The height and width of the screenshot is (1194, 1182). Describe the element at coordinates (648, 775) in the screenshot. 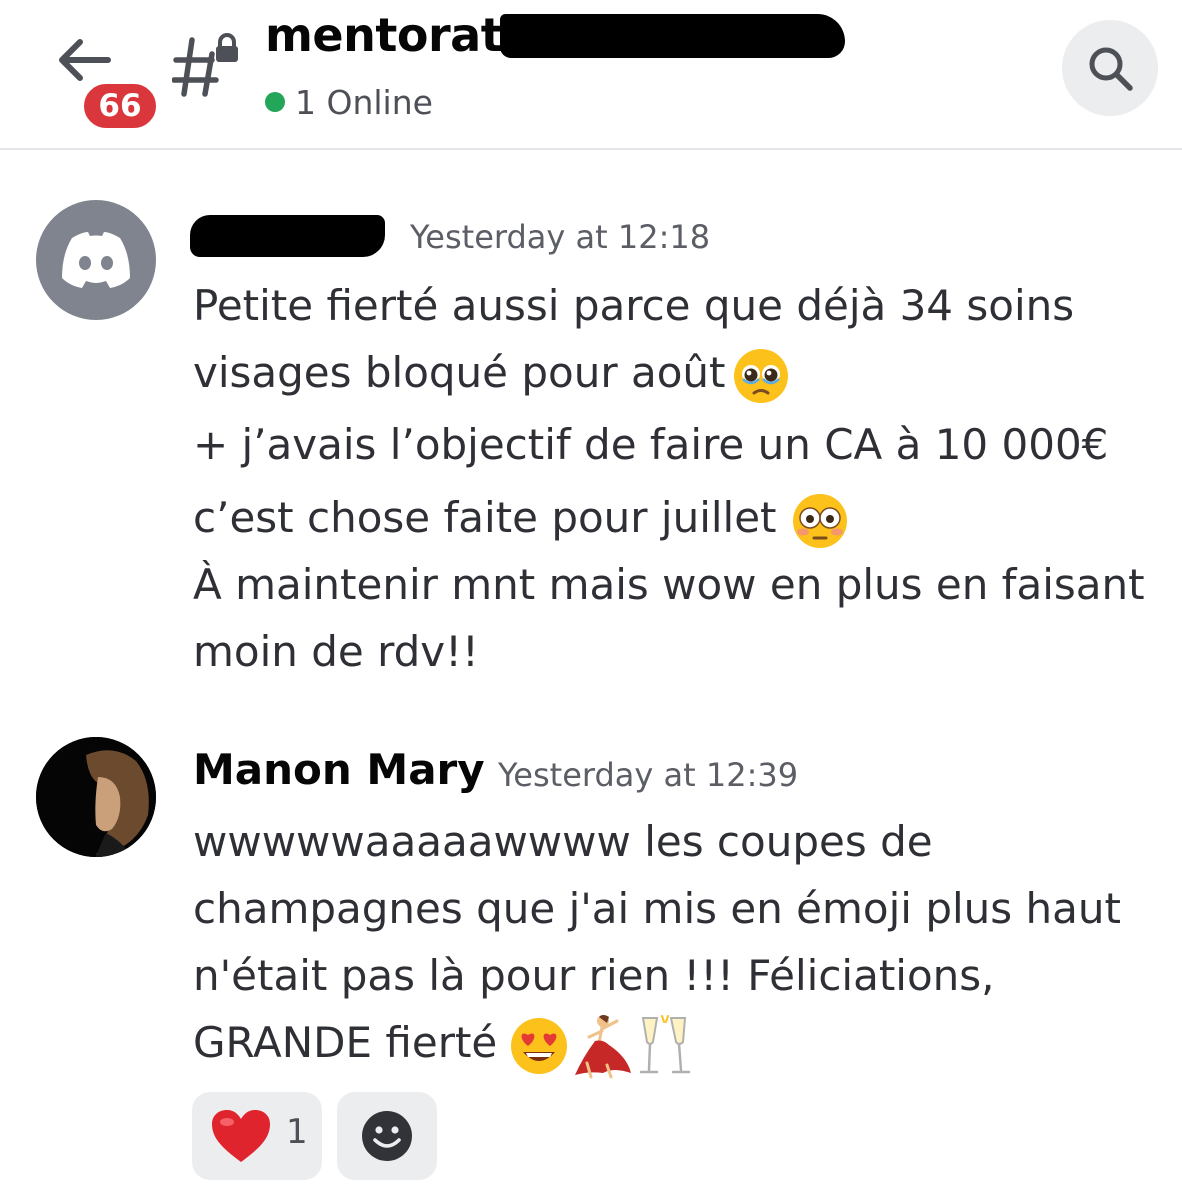

I see `message-timestamp: Yesterday at 12:39` at that location.